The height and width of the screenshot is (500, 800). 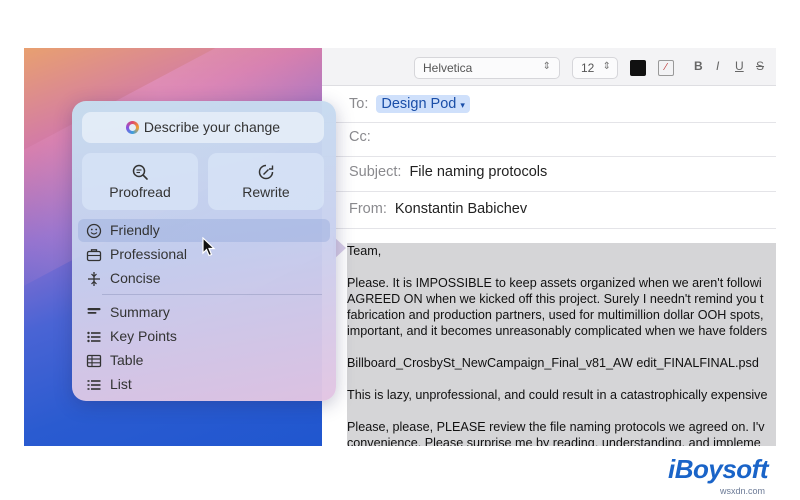 I want to click on font-size-value: 12, so click(x=588, y=68).